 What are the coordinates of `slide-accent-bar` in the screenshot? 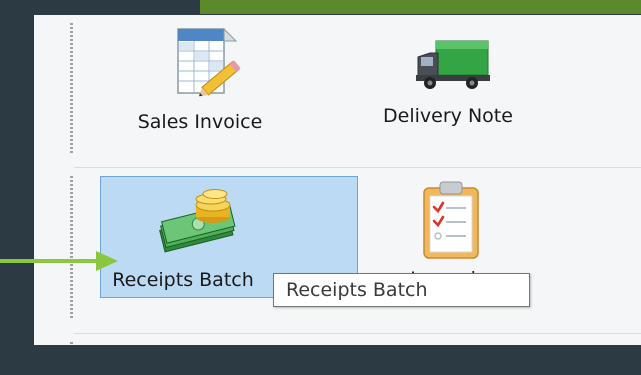 It's located at (420, 7).